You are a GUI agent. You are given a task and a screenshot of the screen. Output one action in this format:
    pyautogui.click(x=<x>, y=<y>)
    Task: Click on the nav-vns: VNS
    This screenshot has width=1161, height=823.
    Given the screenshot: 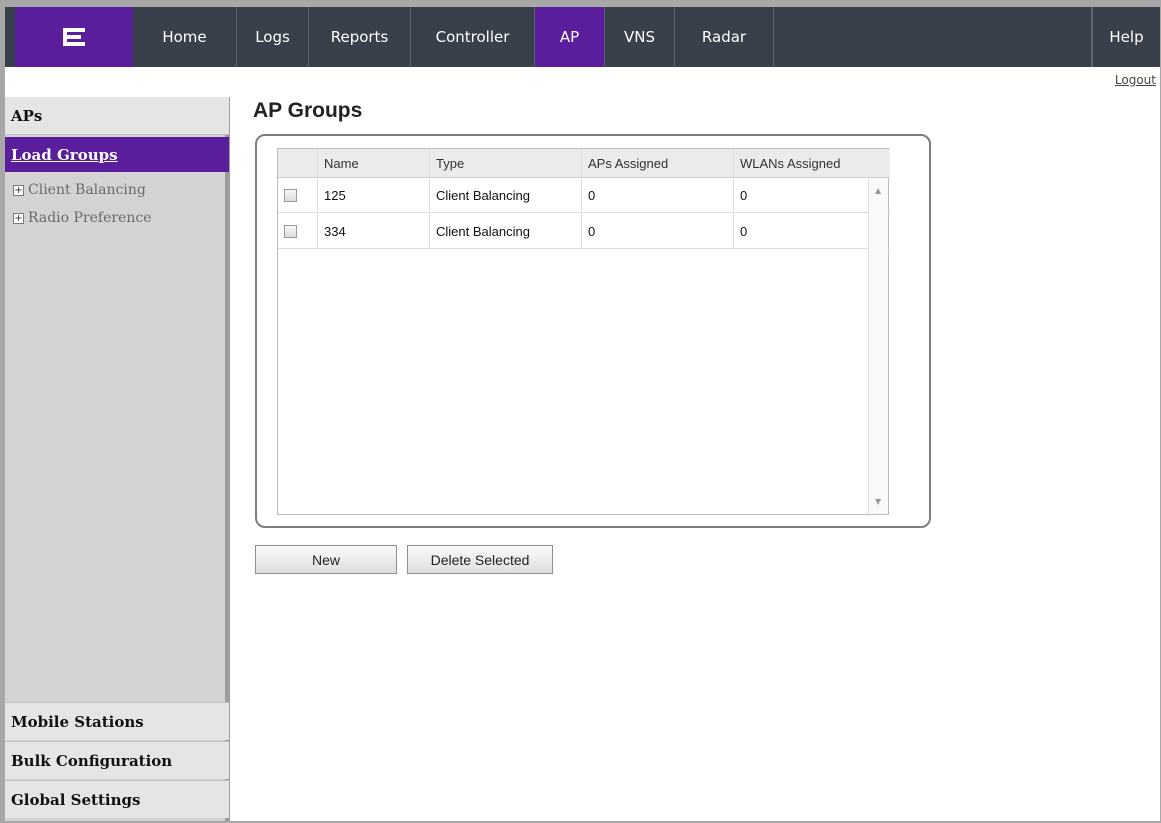 What is the action you would take?
    pyautogui.click(x=640, y=37)
    